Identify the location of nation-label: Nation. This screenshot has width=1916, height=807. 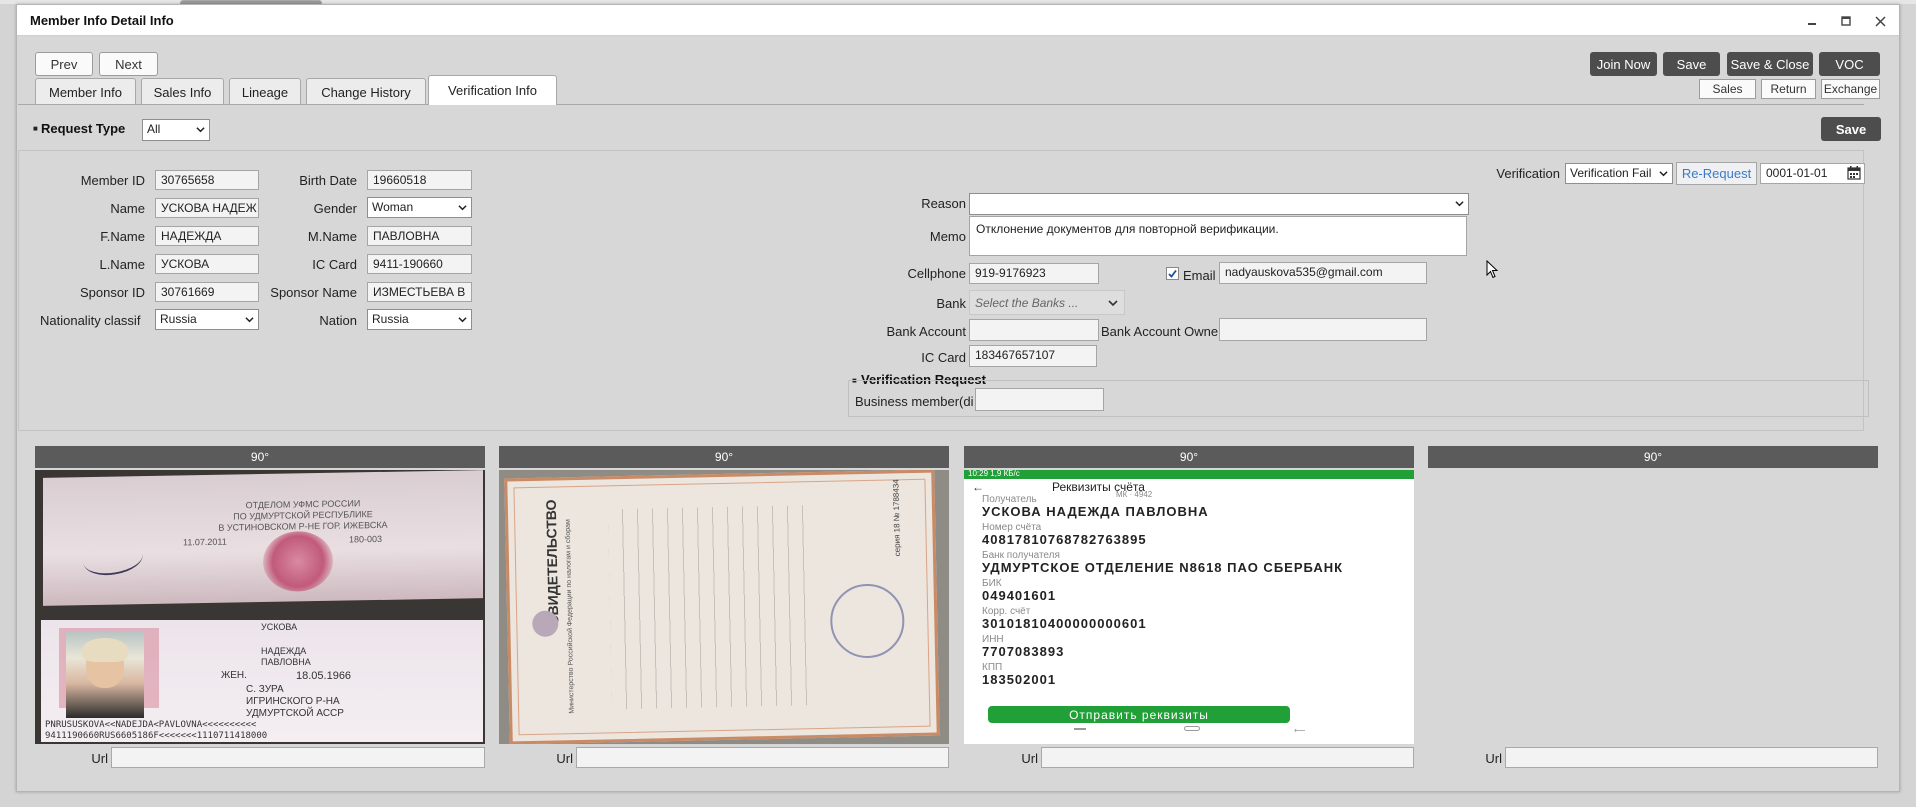
(338, 320).